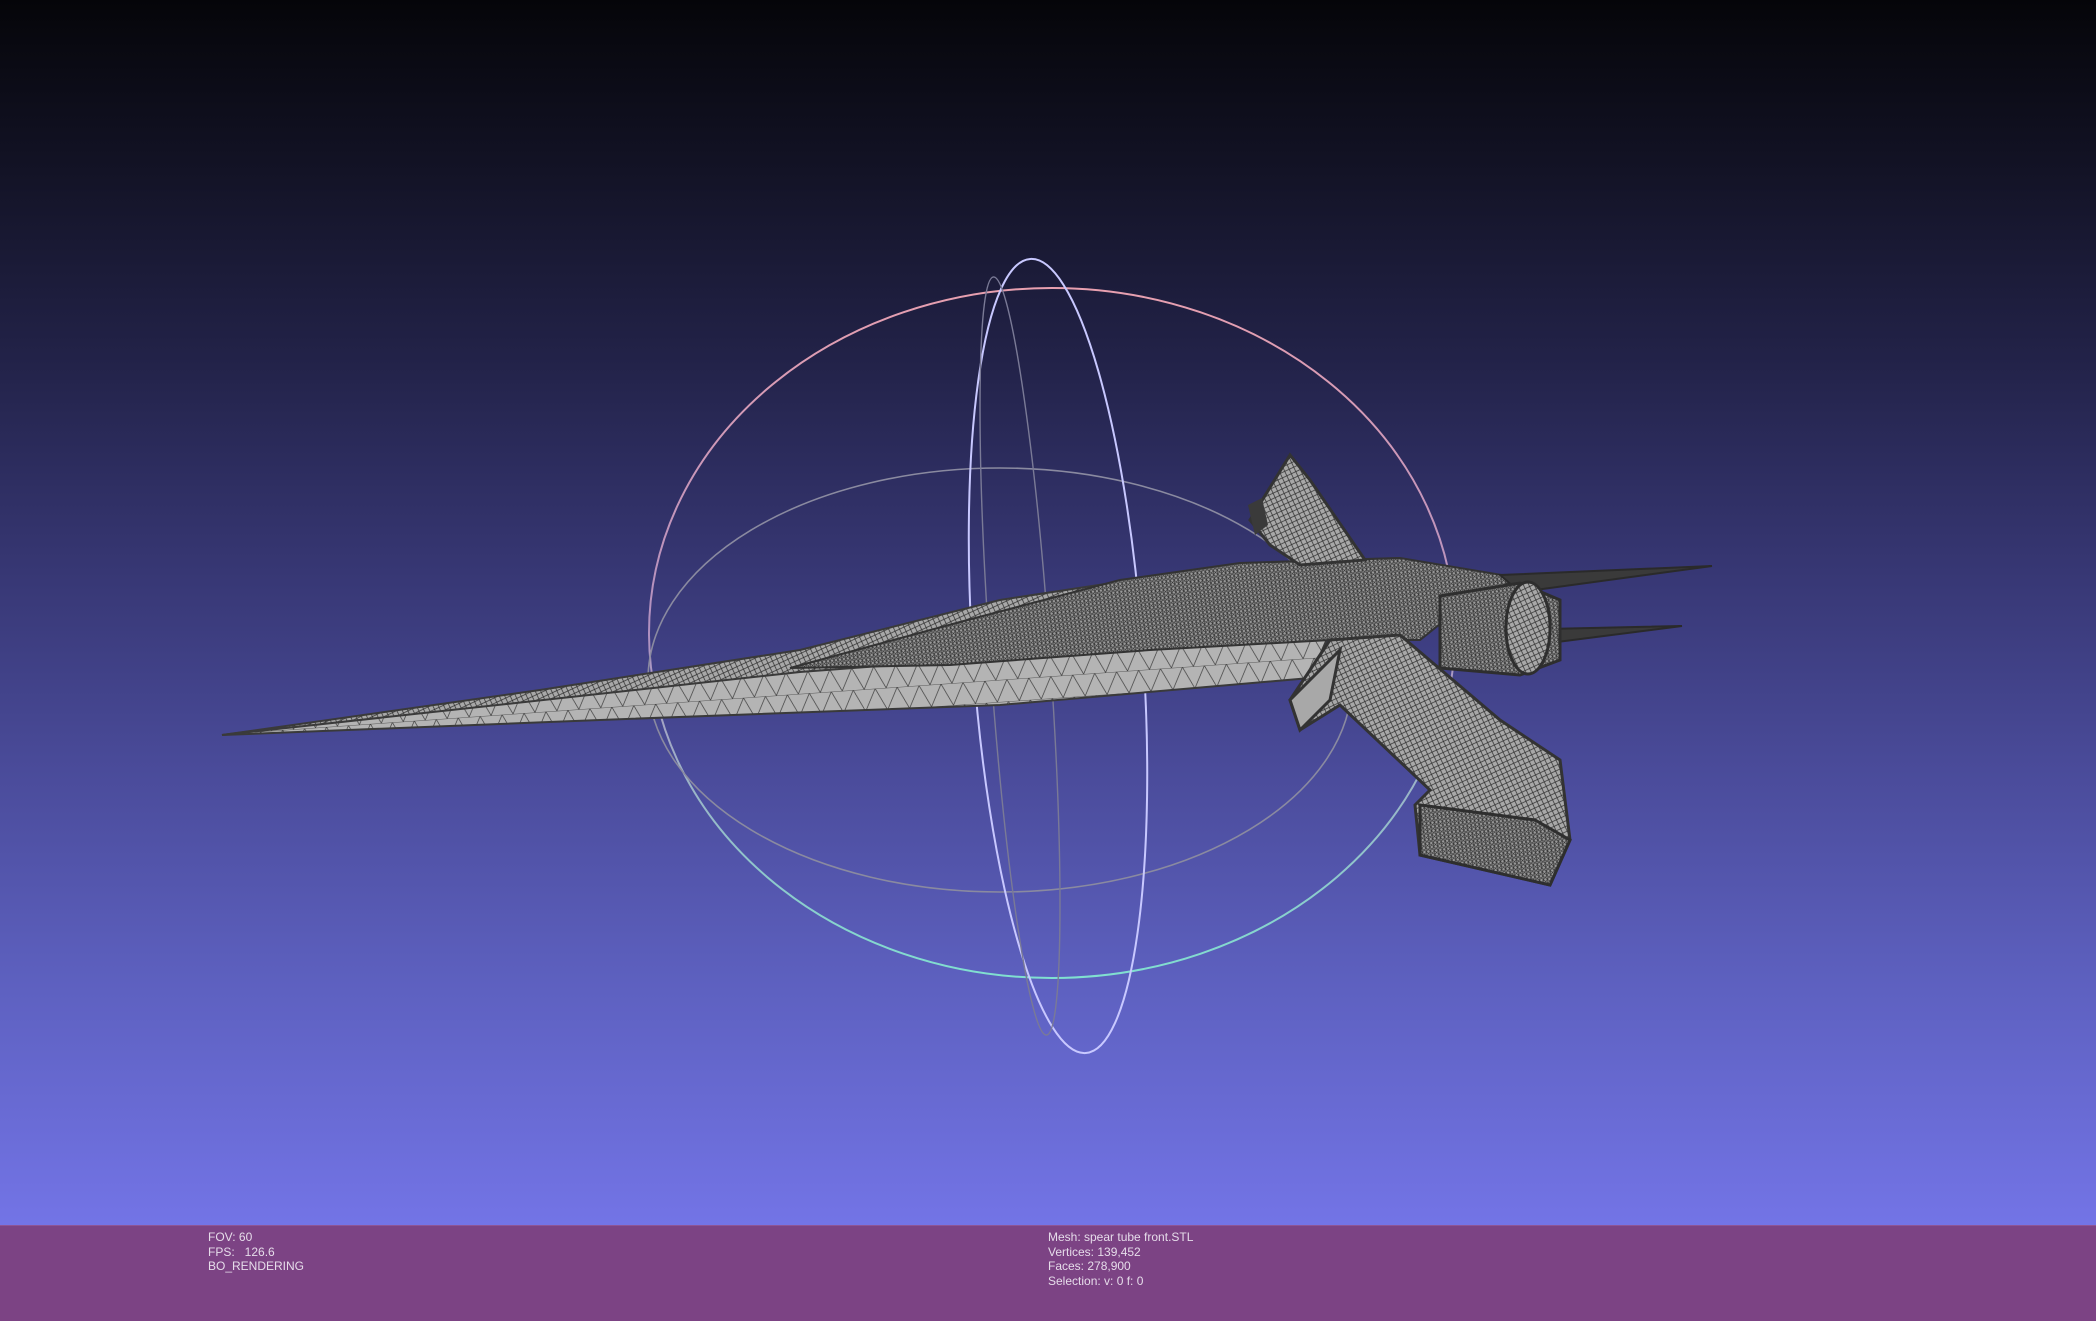 This screenshot has height=1321, width=2096. I want to click on render-mode-label: BO_RENDERING, so click(256, 1266).